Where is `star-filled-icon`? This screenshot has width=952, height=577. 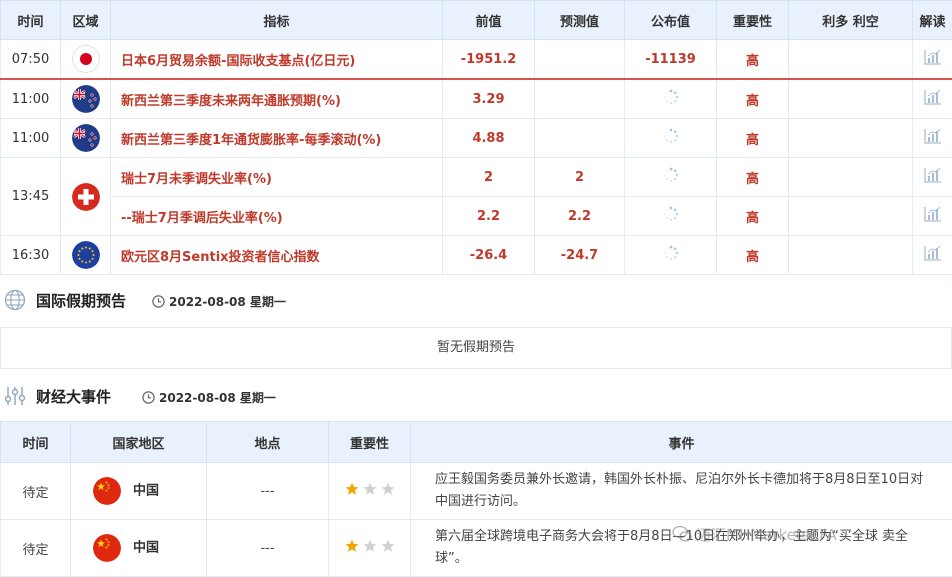 star-filled-icon is located at coordinates (352, 491).